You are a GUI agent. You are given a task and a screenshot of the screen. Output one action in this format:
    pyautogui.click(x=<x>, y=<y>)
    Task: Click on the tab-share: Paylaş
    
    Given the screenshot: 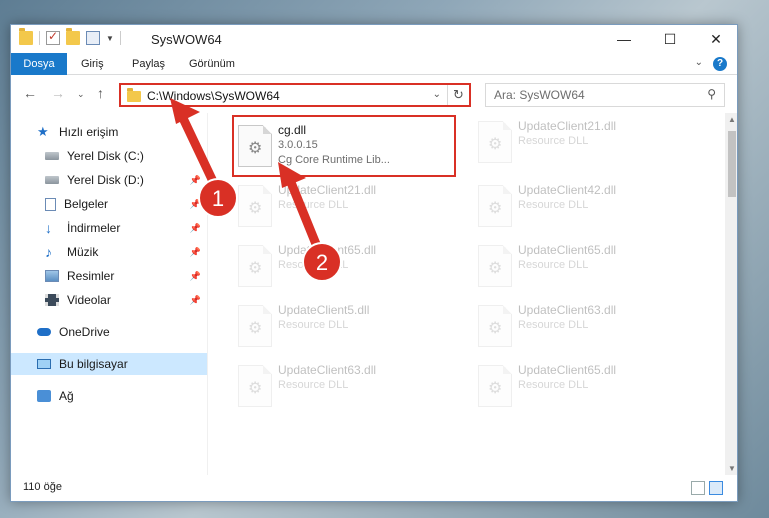 What is the action you would take?
    pyautogui.click(x=148, y=64)
    